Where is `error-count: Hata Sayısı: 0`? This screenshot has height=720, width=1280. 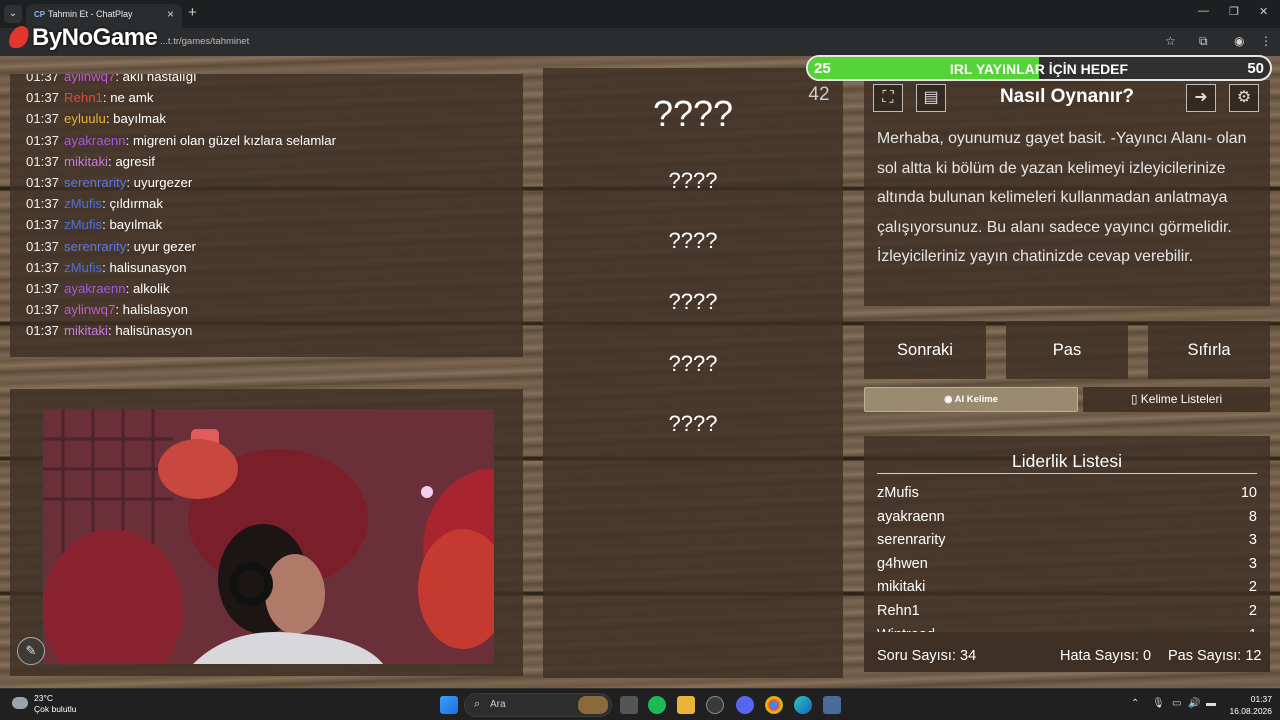 error-count: Hata Sayısı: 0 is located at coordinates (1106, 656).